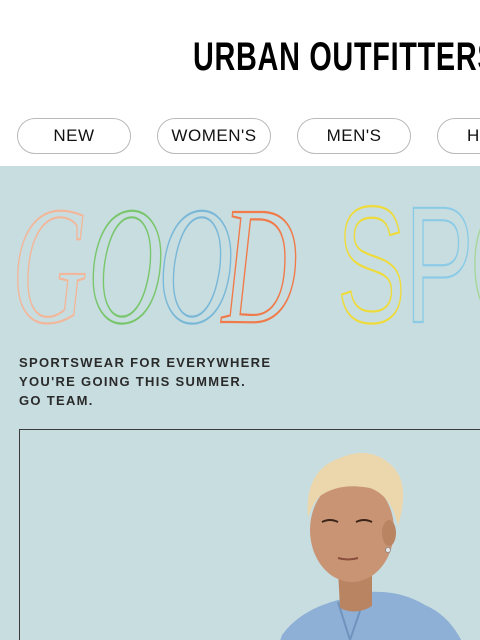 This screenshot has height=640, width=480. What do you see at coordinates (388, 550) in the screenshot?
I see `earring` at bounding box center [388, 550].